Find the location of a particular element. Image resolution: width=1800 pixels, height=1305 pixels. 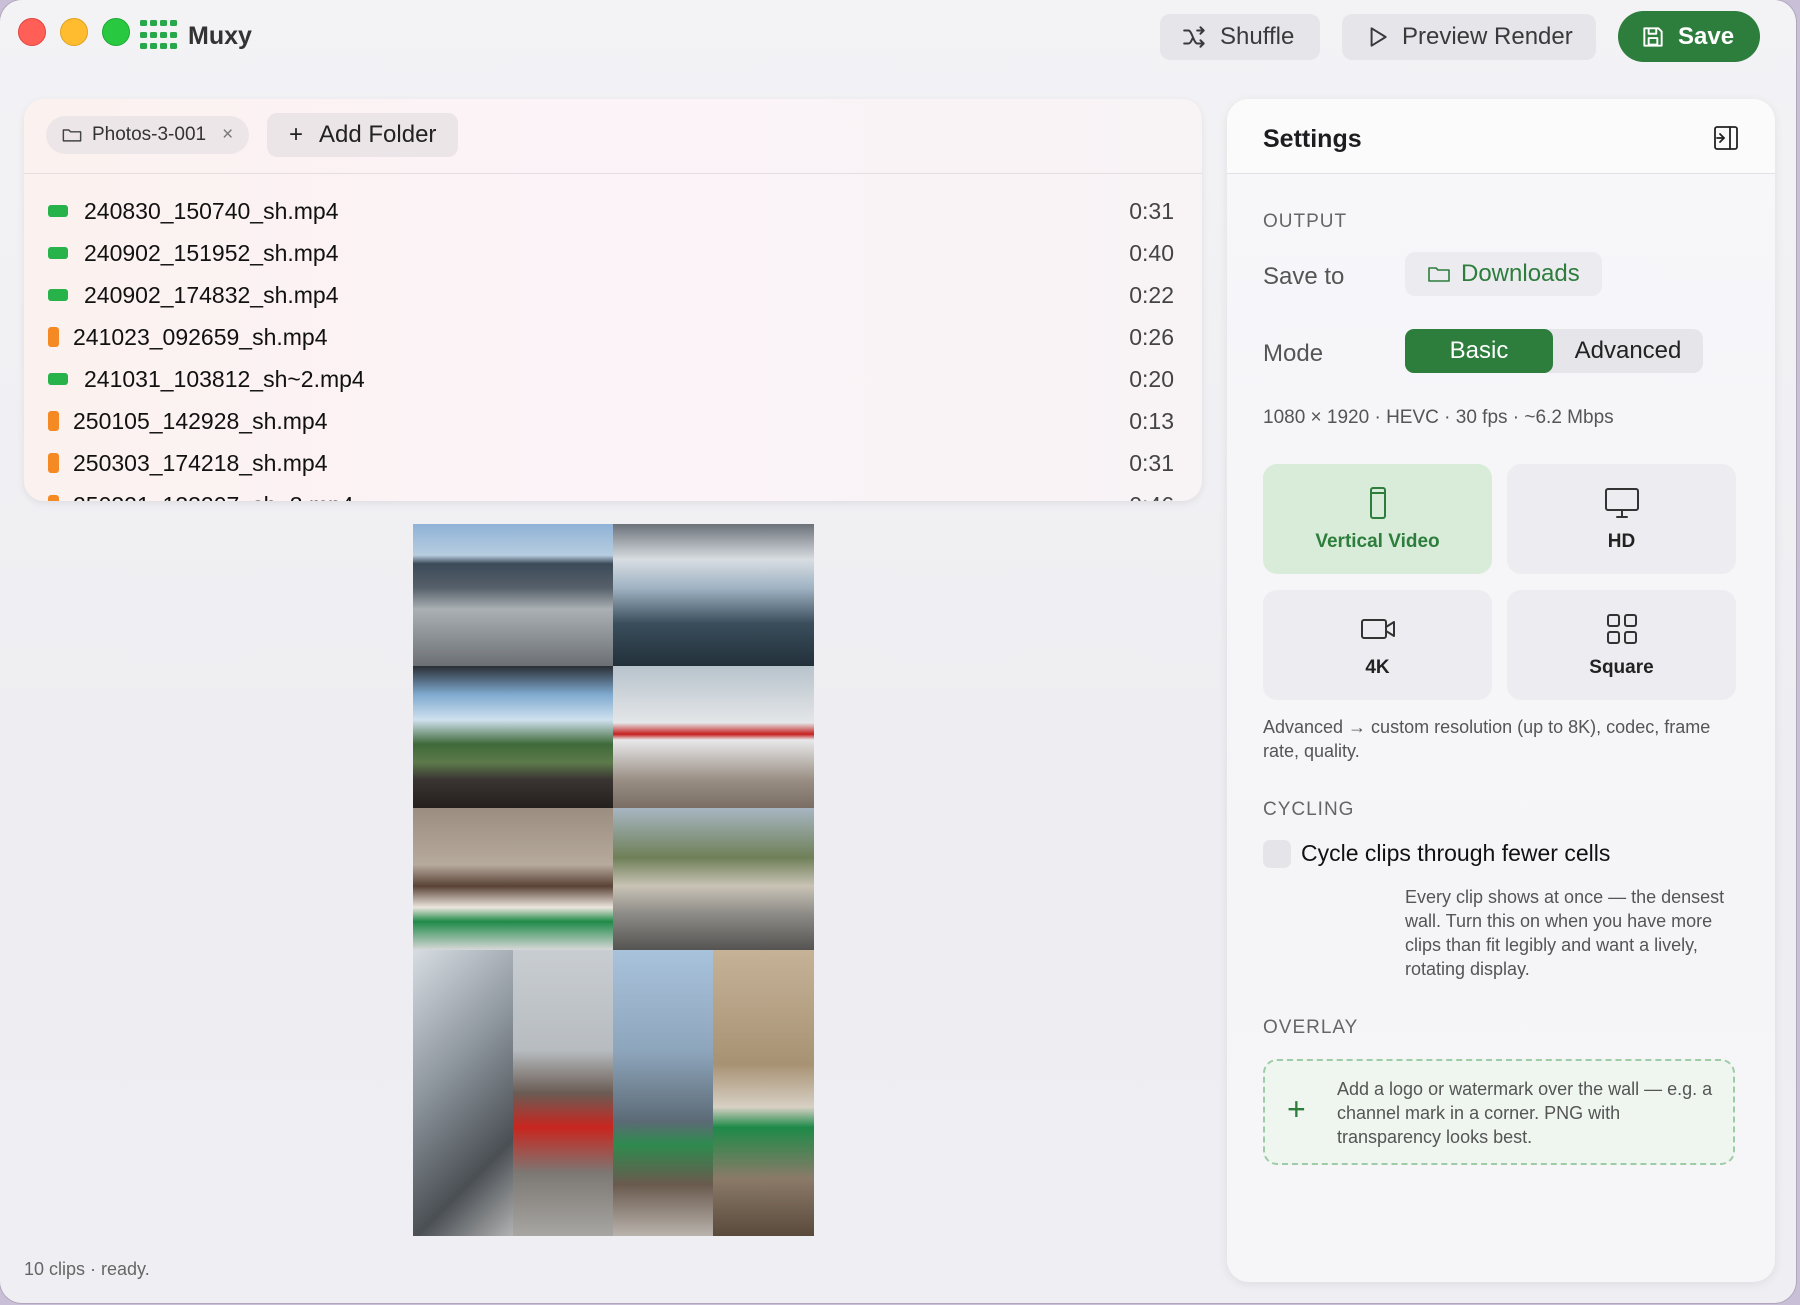

video-camera-icon is located at coordinates (1377, 629).